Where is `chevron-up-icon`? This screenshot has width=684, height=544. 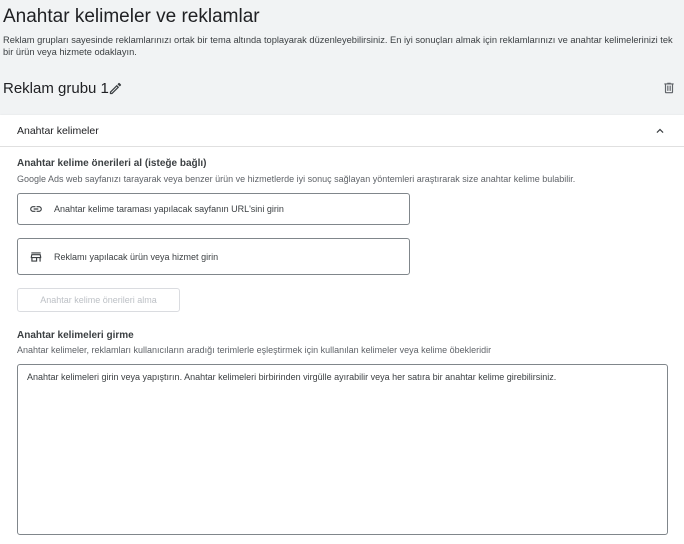 chevron-up-icon is located at coordinates (660, 131).